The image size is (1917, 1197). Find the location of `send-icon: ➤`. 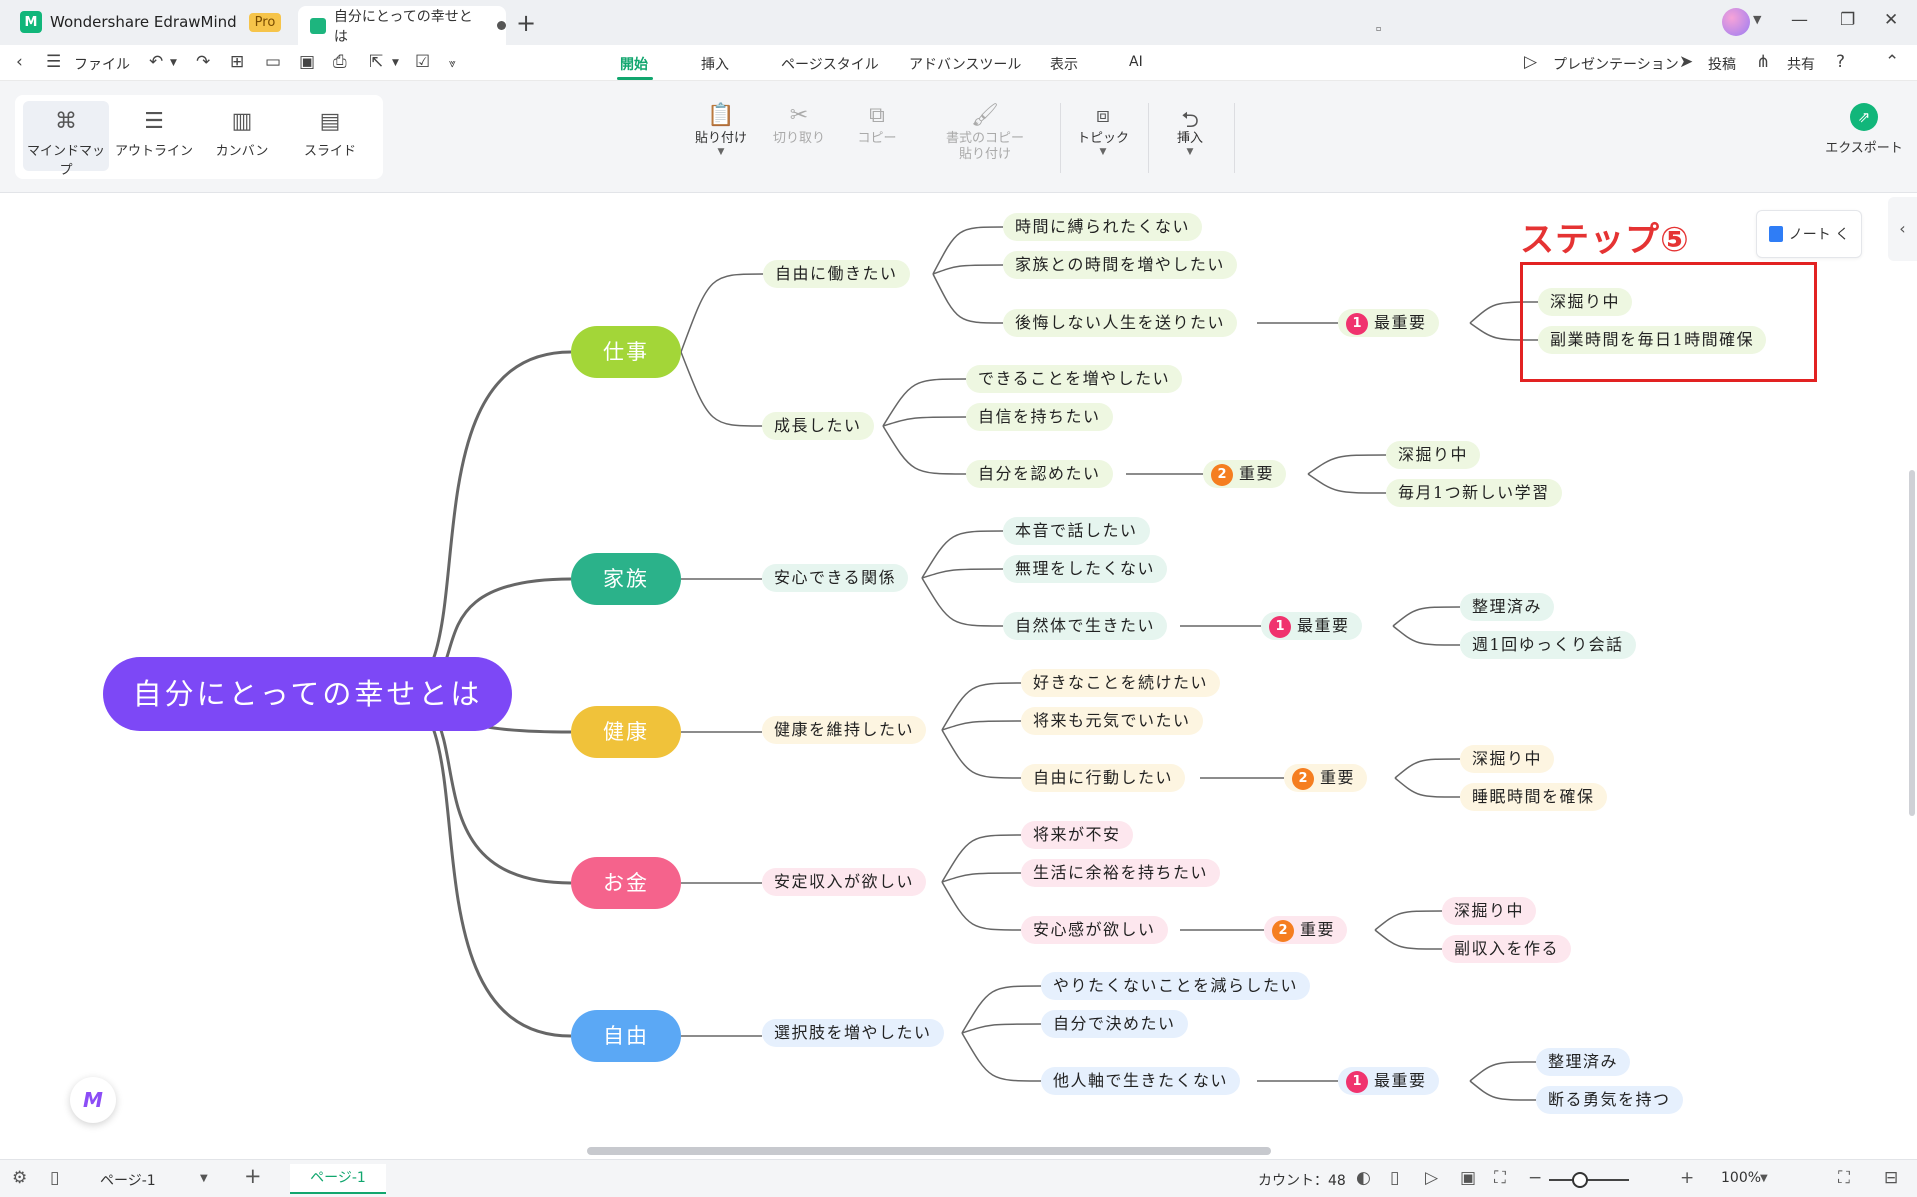

send-icon: ➤ is located at coordinates (1686, 62).